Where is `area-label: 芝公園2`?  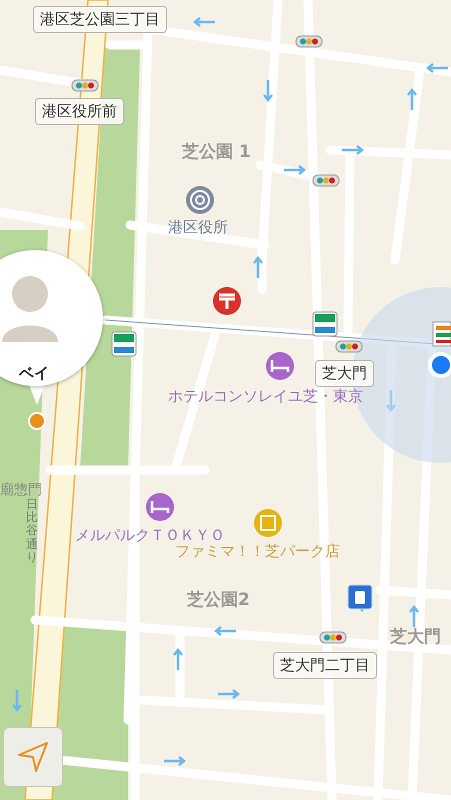
area-label: 芝公園2 is located at coordinates (218, 600).